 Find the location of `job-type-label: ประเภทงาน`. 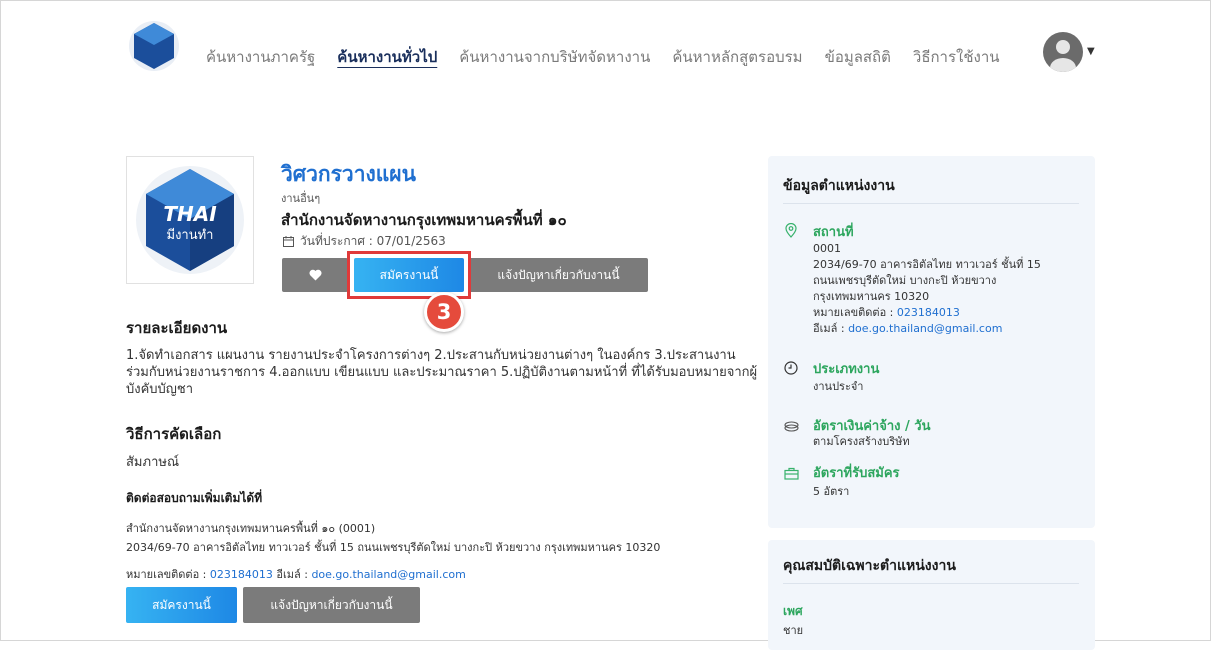

job-type-label: ประเภทงาน is located at coordinates (846, 369).